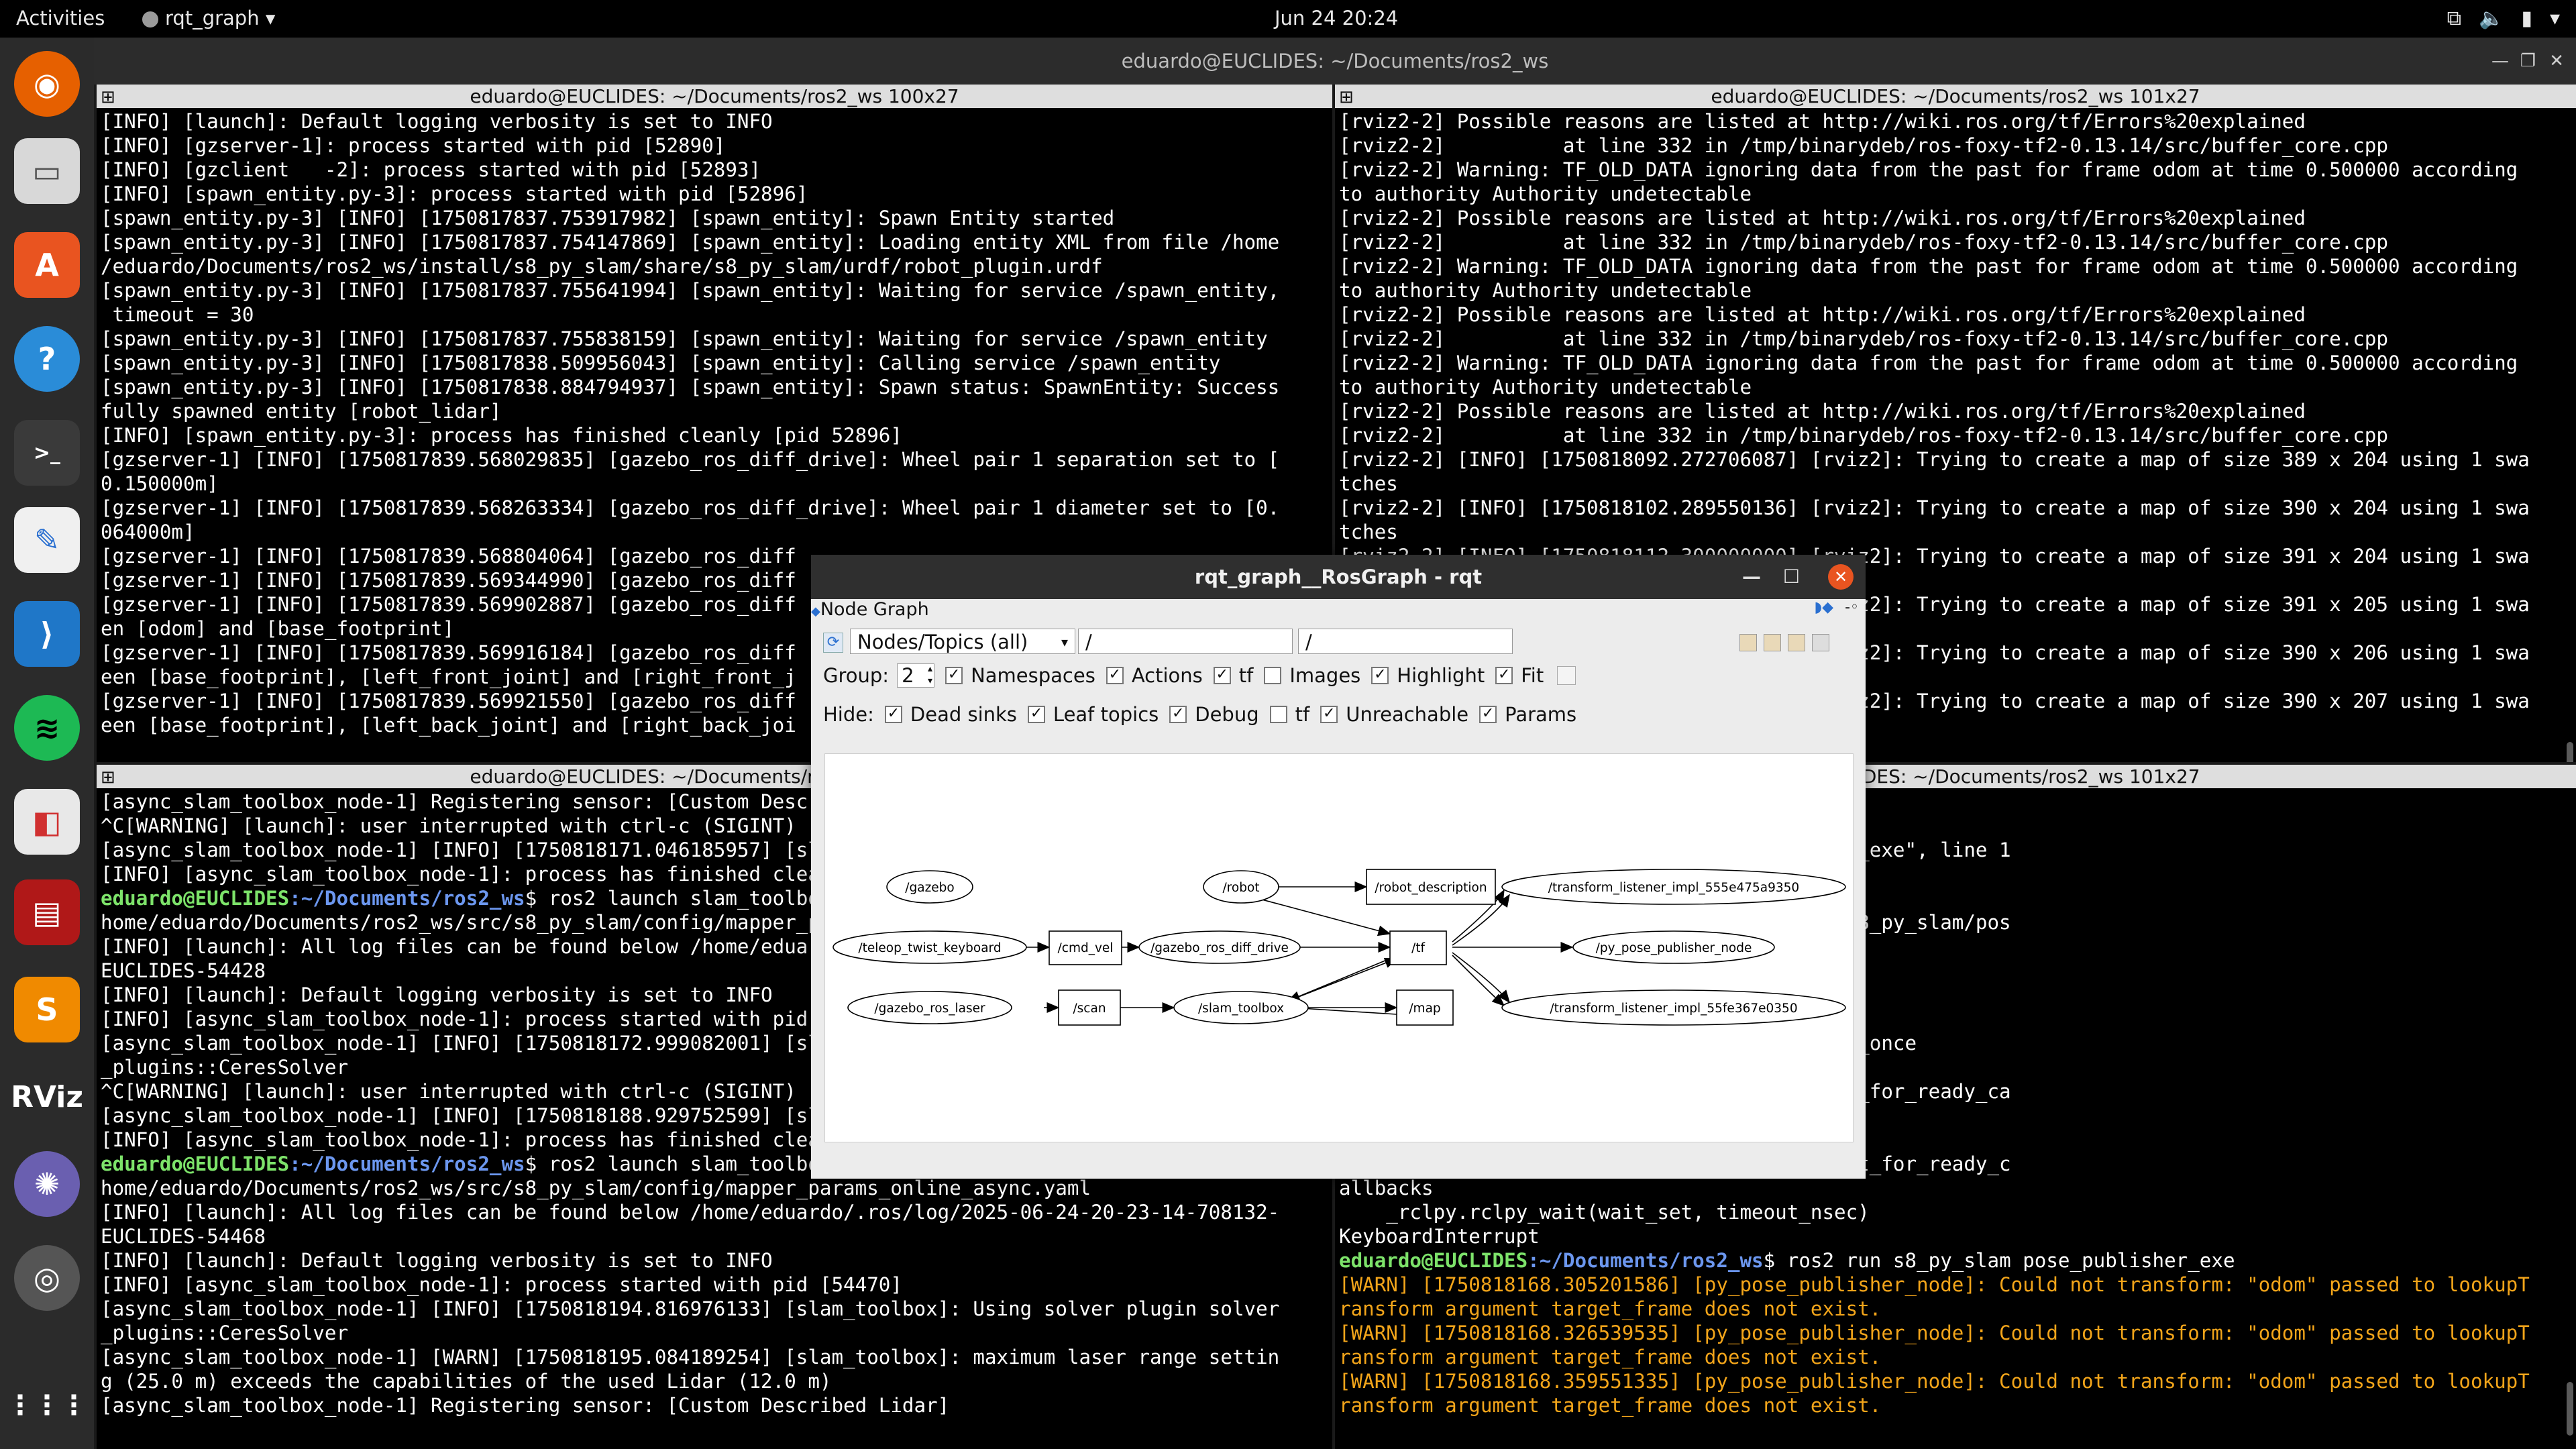  Describe the element at coordinates (47, 1009) in the screenshot. I see `sublime-icon: S` at that location.